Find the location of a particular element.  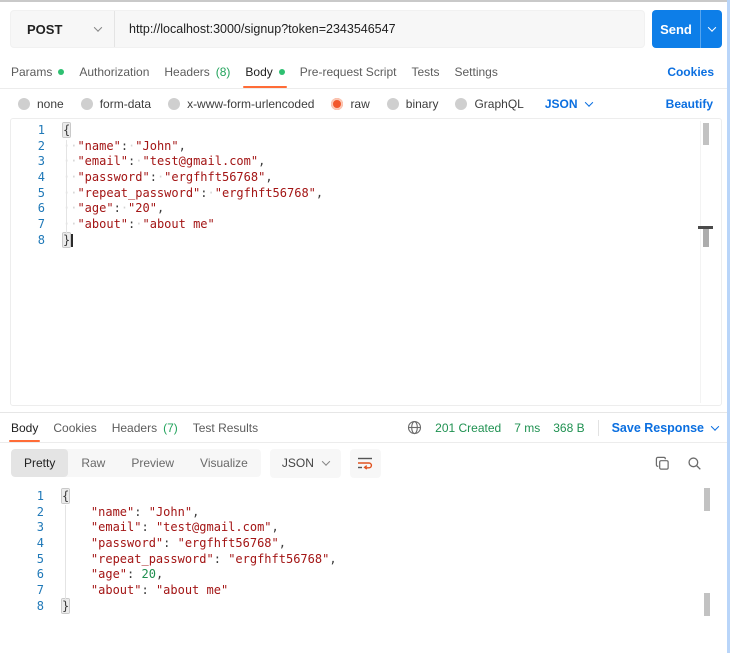

request-tab-settings: Settings is located at coordinates (476, 71).